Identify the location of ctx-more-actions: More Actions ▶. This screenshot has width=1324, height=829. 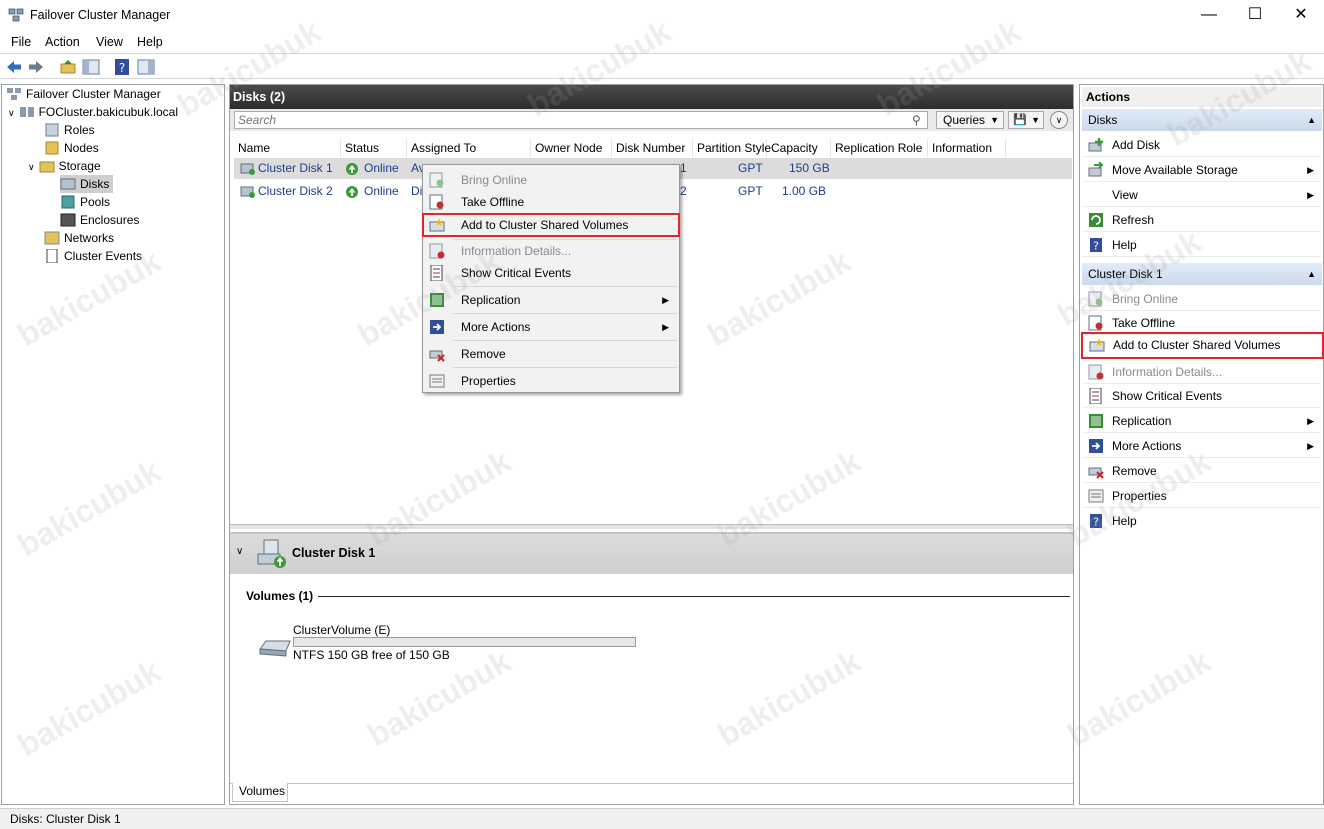
(551, 327).